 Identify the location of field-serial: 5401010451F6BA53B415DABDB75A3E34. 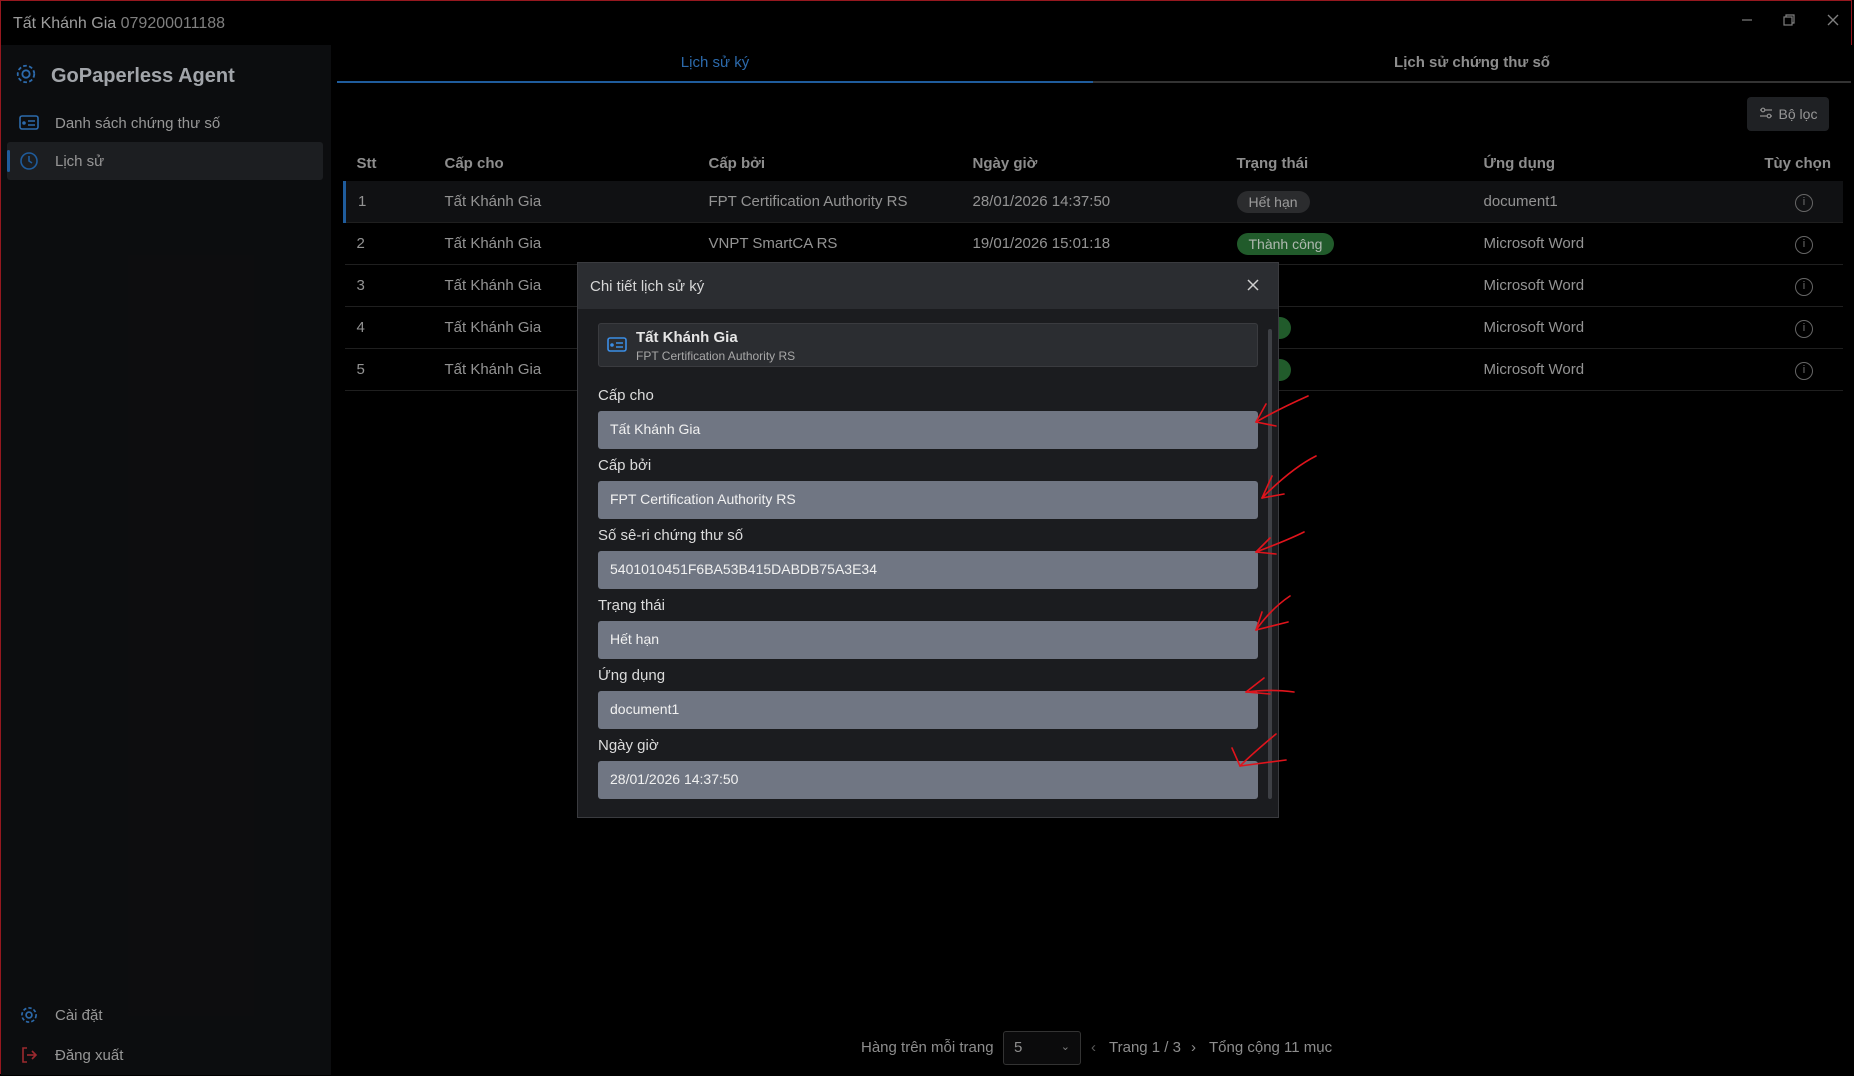
(928, 570).